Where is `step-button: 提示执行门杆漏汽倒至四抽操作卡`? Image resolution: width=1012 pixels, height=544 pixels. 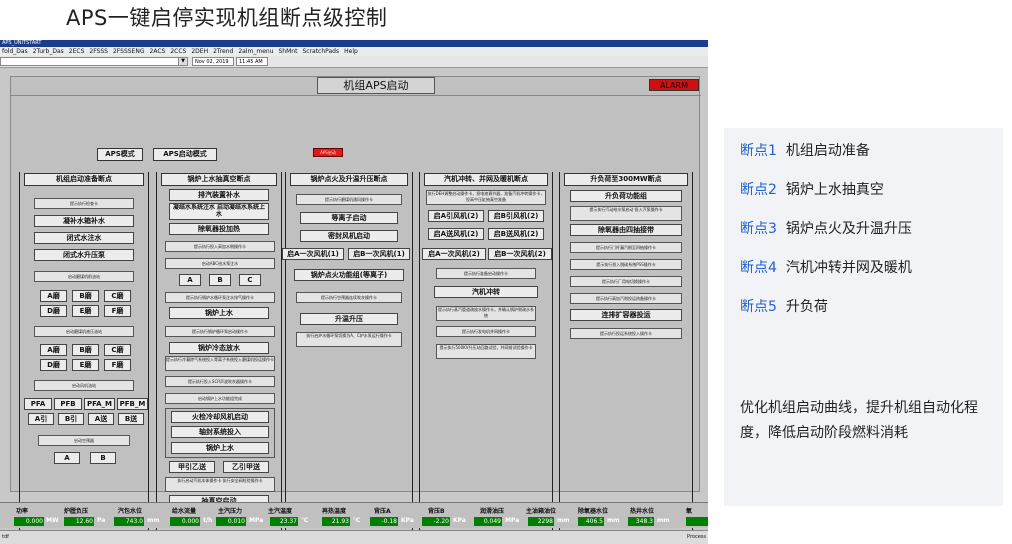 step-button: 提示执行门杆漏汽倒至四抽操作卡 is located at coordinates (626, 247).